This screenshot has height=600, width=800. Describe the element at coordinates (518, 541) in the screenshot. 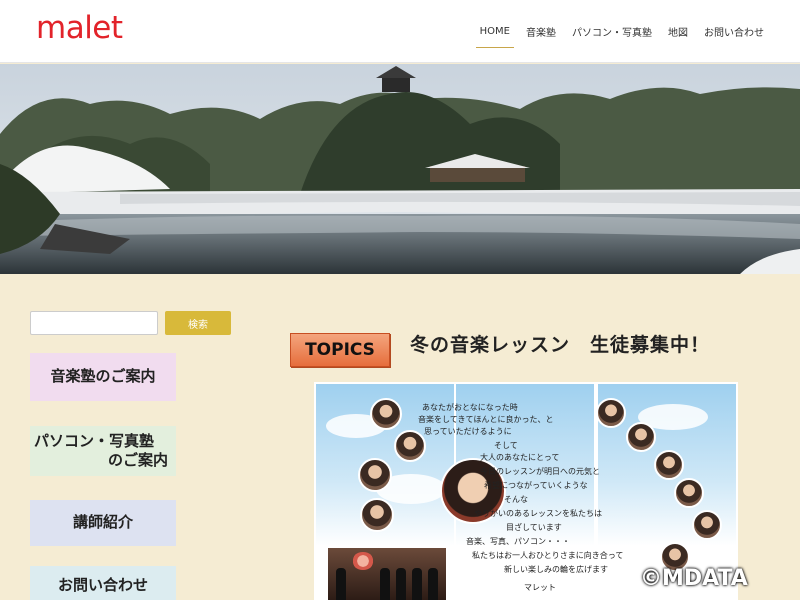

I see `poster-text-line: 音楽、写真、パソコン・・・` at that location.